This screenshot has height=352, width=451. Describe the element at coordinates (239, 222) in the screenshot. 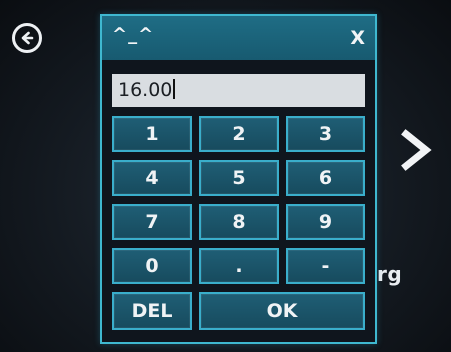

I see `key-8: 8` at that location.